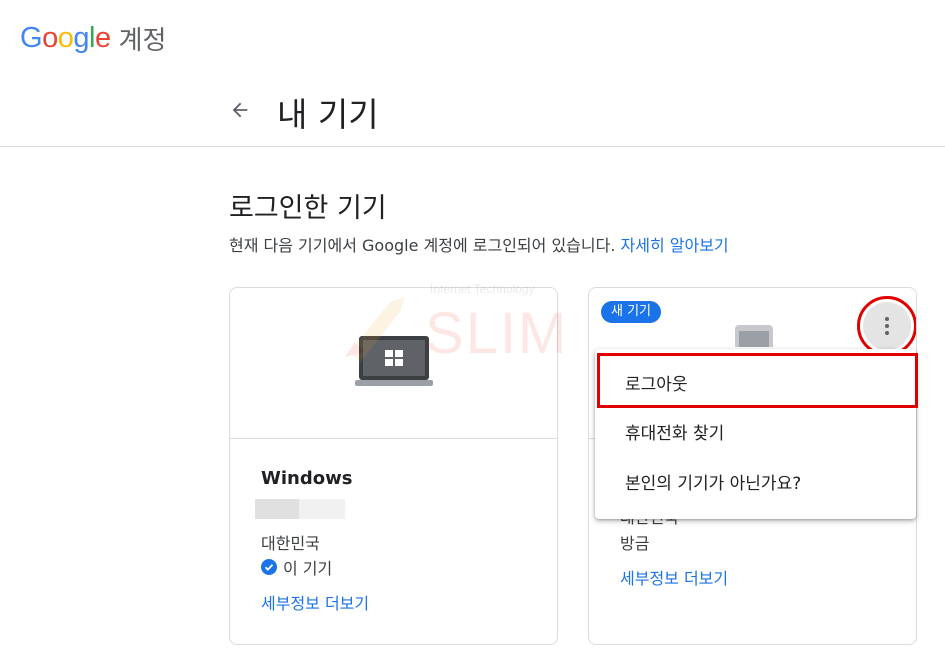 Image resolution: width=945 pixels, height=664 pixels. I want to click on device-last-seen: 방금, so click(635, 543).